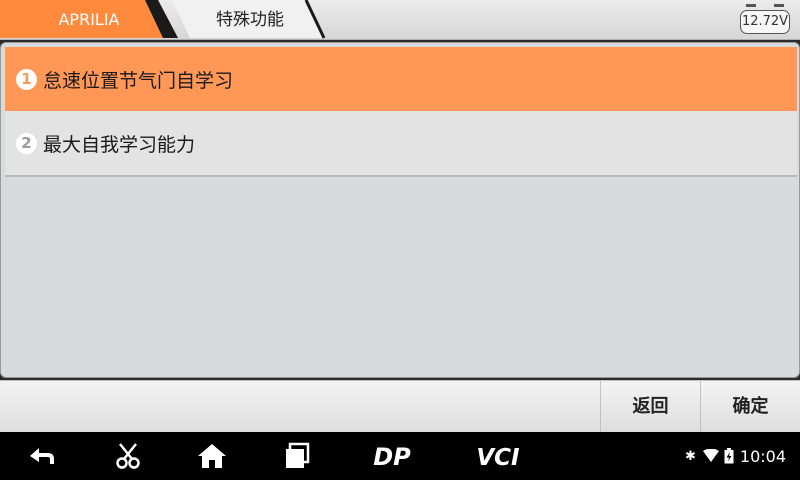 The image size is (800, 480). What do you see at coordinates (735, 456) in the screenshot?
I see `status-area: ✱ 10:04` at bounding box center [735, 456].